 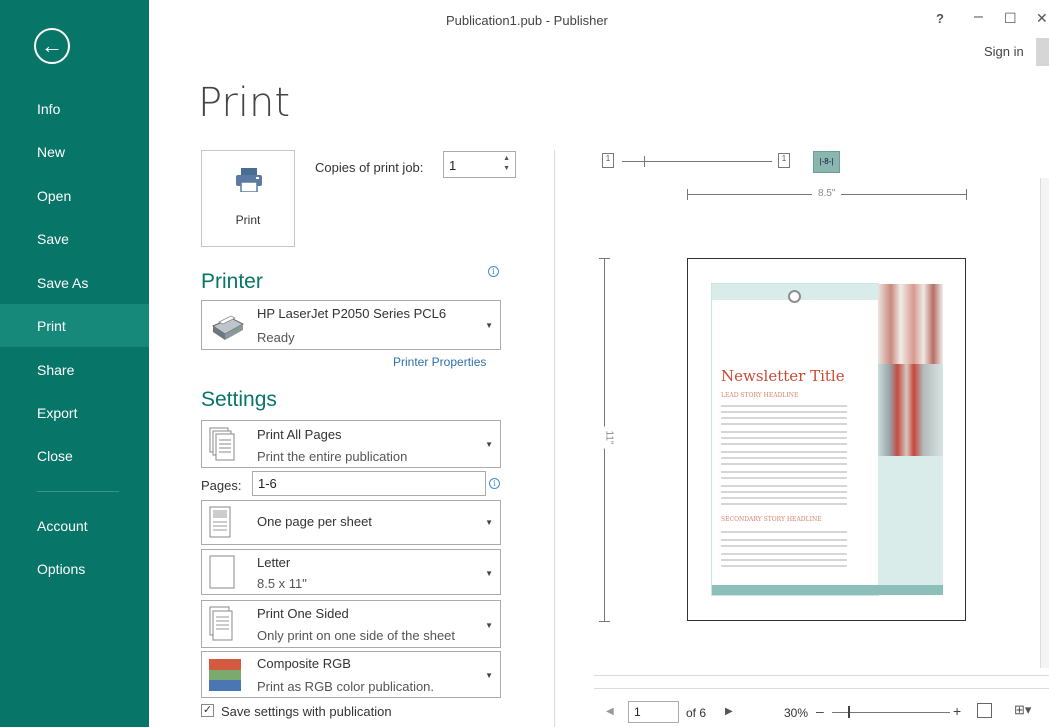 What do you see at coordinates (1010, 18) in the screenshot?
I see `maximize-button: ☐` at bounding box center [1010, 18].